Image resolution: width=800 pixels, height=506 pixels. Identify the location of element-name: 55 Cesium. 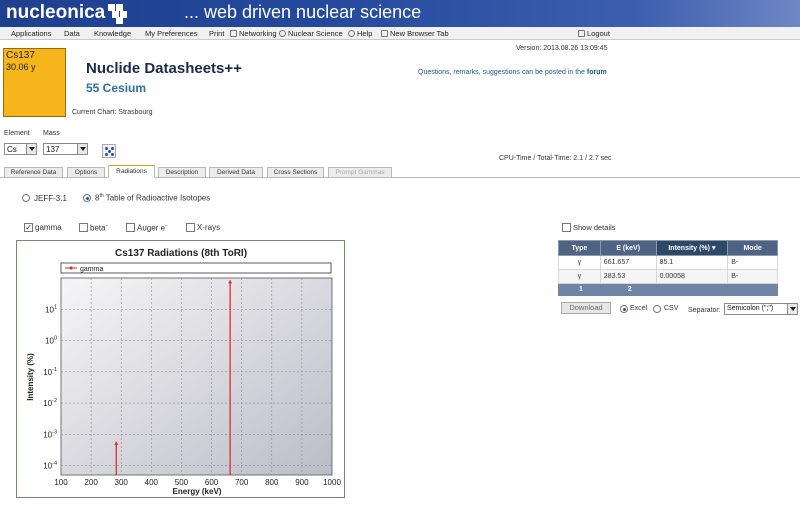
(116, 88).